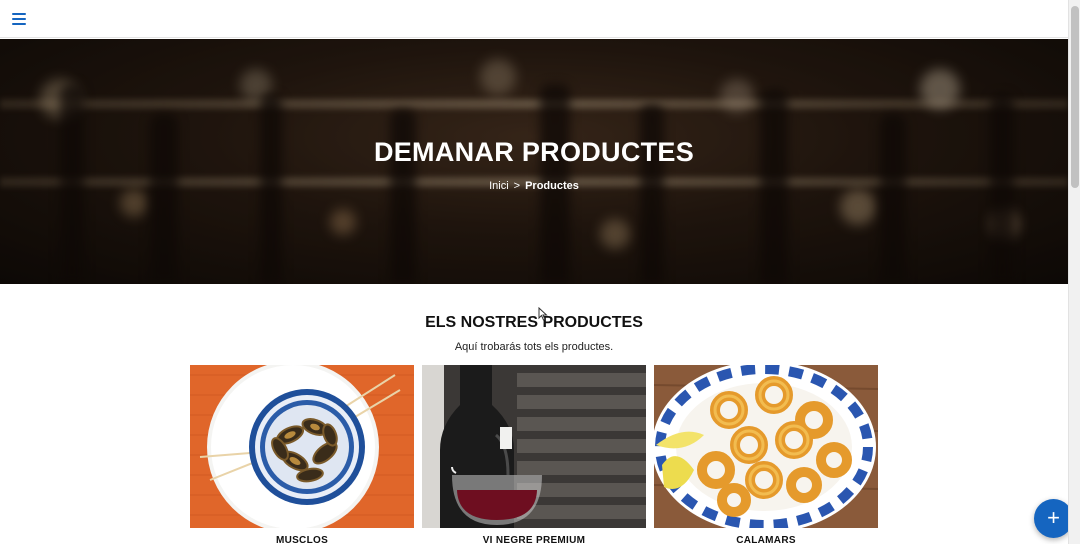  I want to click on menu-icon, so click(19, 19).